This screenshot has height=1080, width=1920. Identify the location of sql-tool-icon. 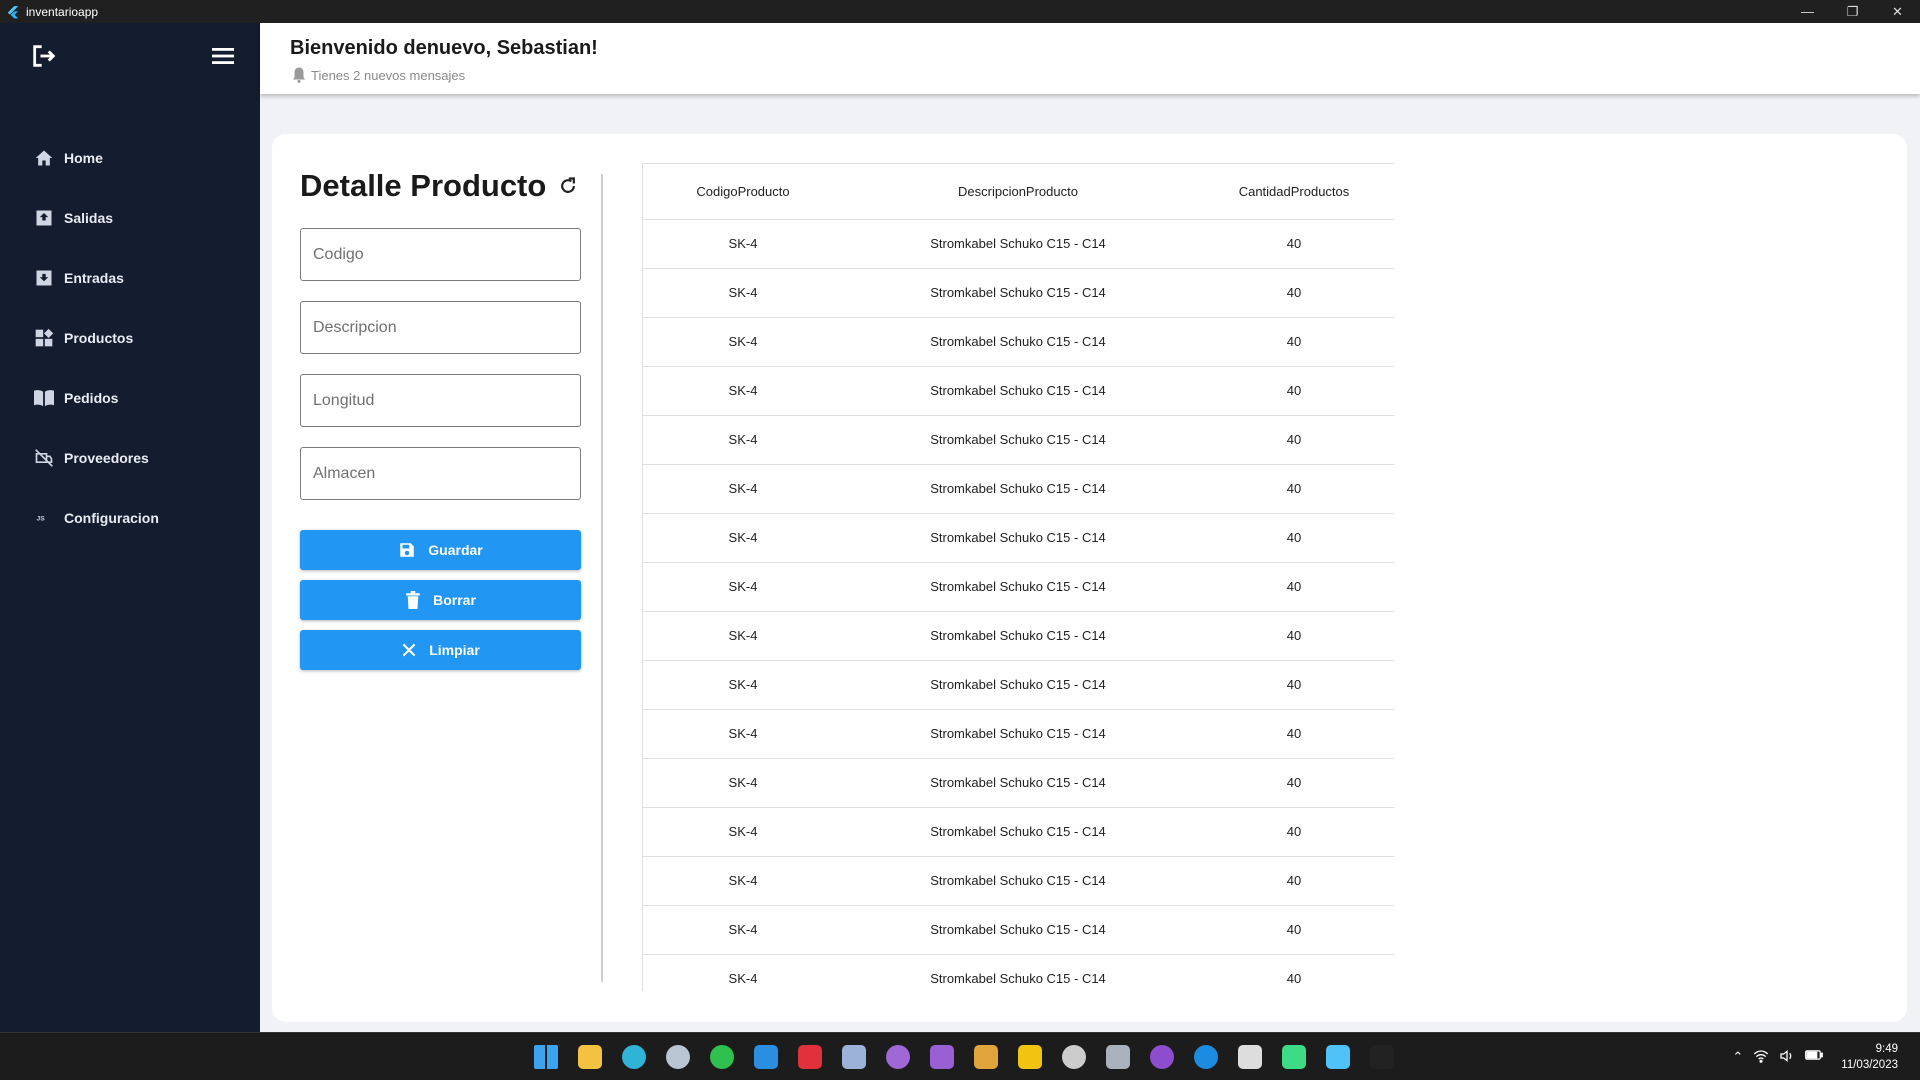
(1030, 1057).